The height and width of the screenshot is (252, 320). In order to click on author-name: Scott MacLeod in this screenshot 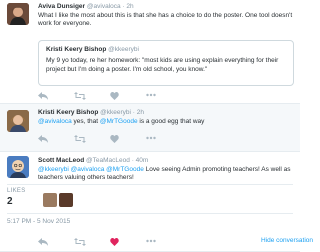, I will do `click(61, 160)`.